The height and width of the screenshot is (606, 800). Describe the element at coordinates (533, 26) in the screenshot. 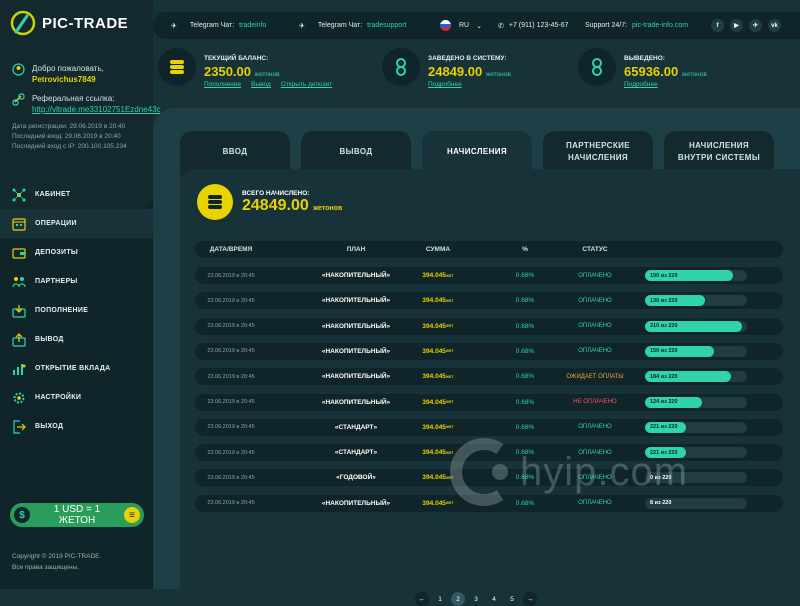

I see `phone: ✆ +7 (911) 123-45-67` at that location.